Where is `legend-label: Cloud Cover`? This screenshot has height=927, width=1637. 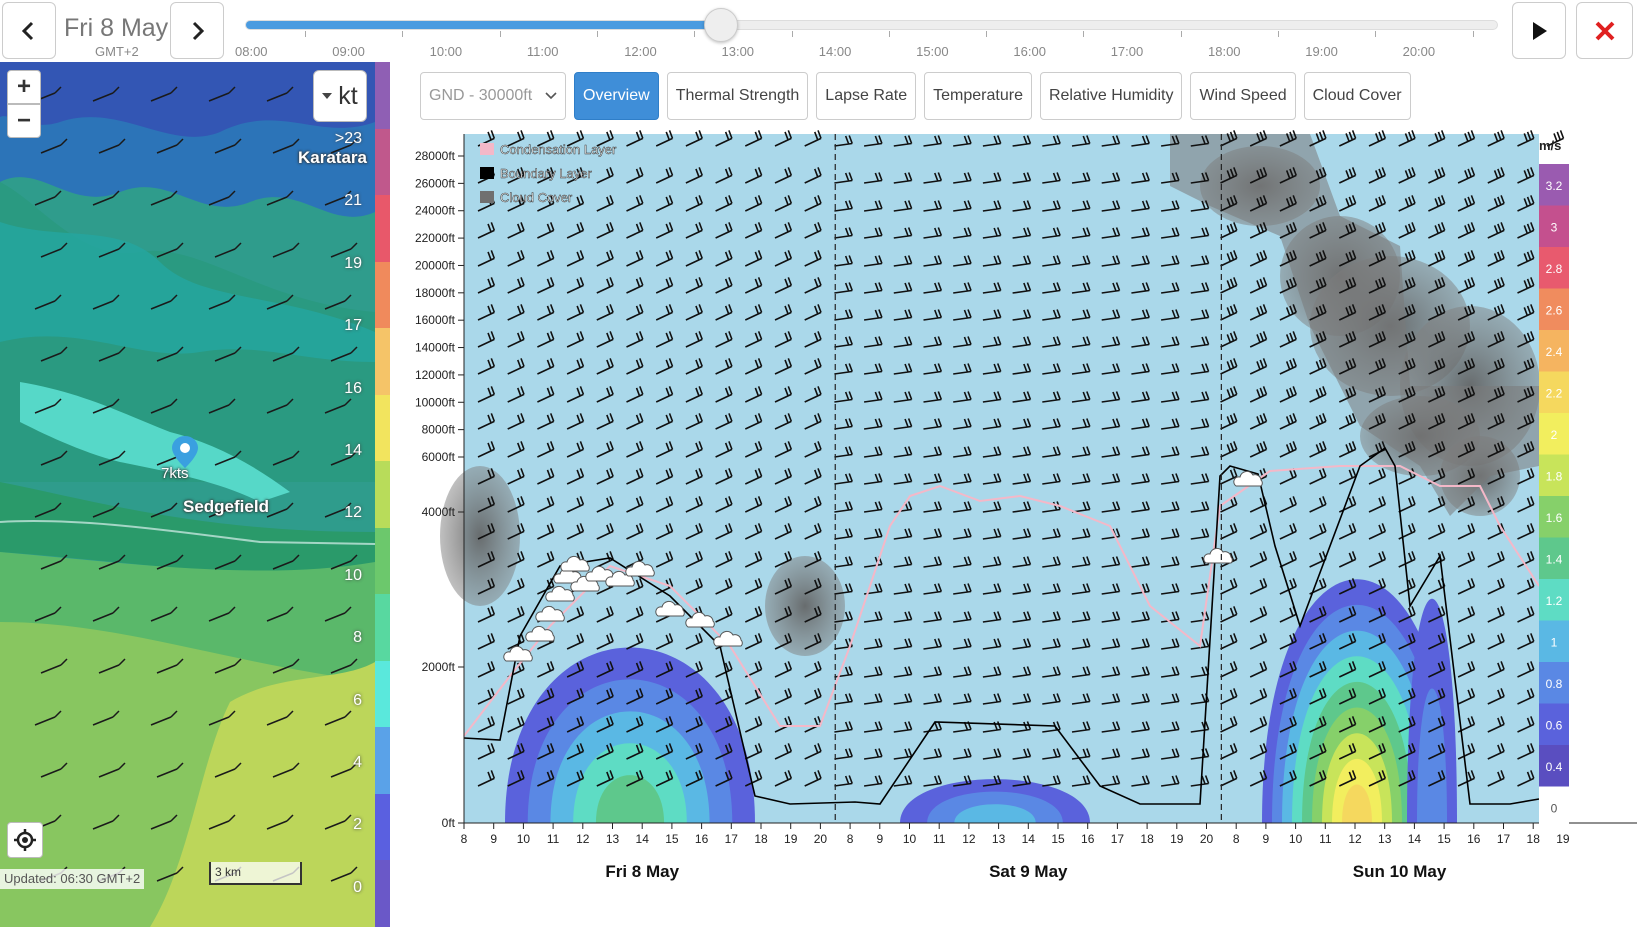
legend-label: Cloud Cover is located at coordinates (536, 197).